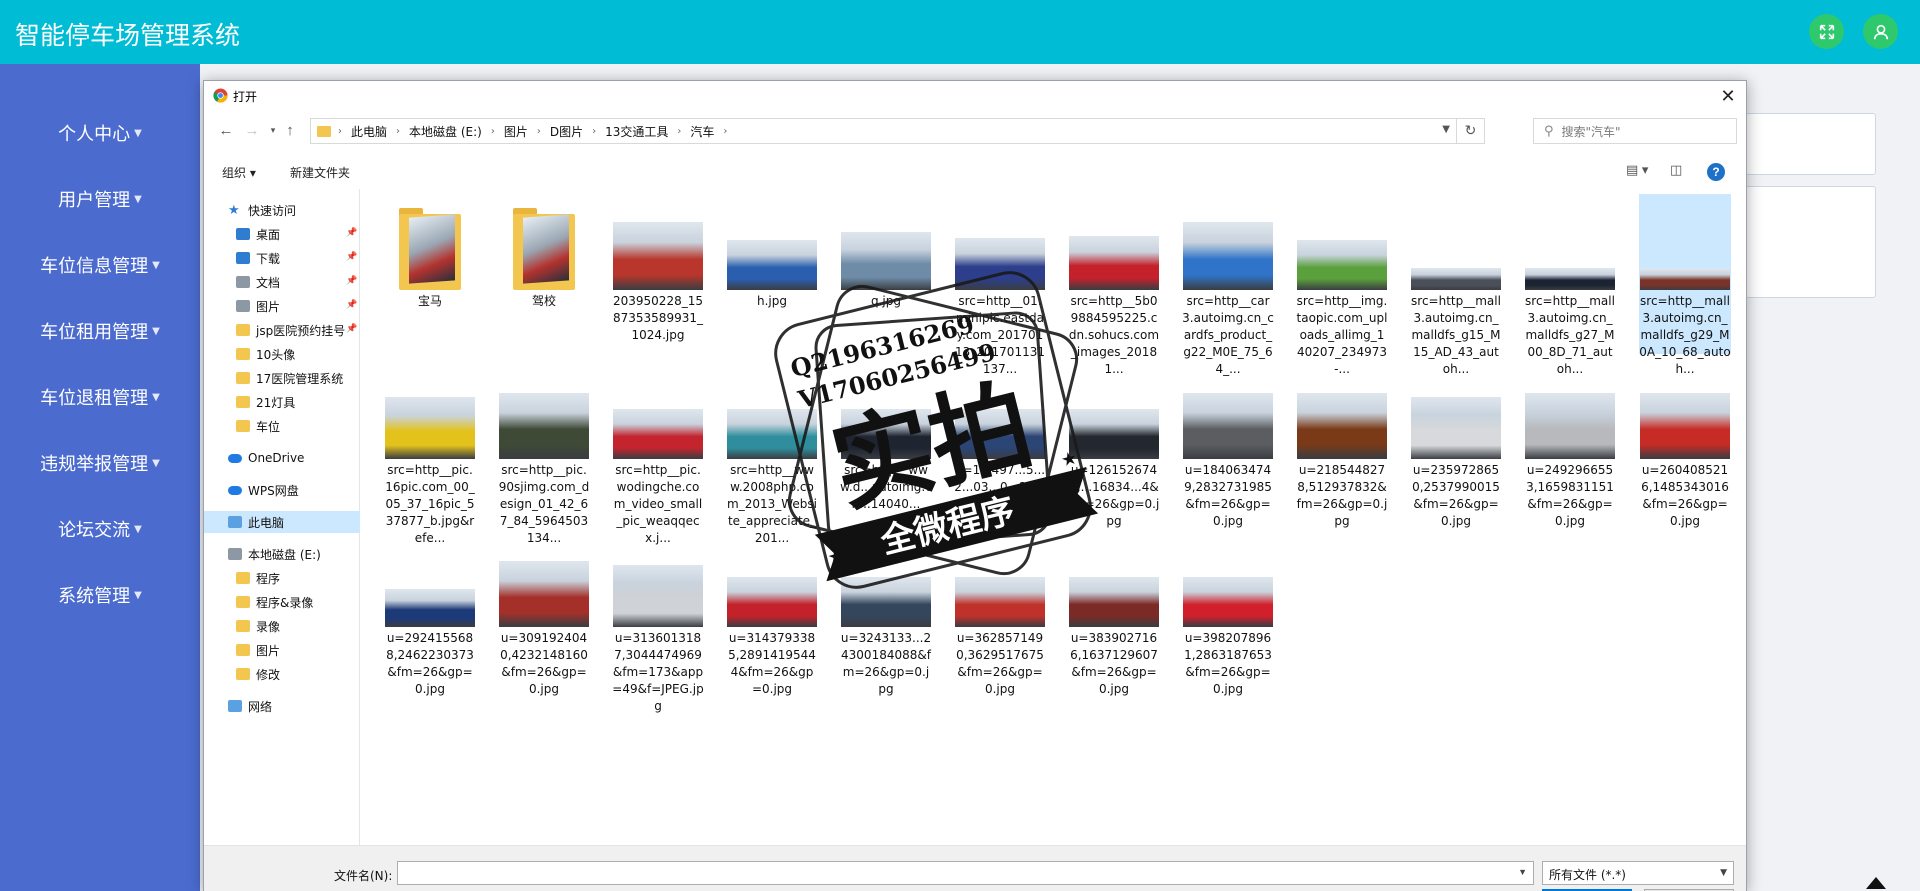  I want to click on chevron-down-icon: ▼, so click(1522, 872).